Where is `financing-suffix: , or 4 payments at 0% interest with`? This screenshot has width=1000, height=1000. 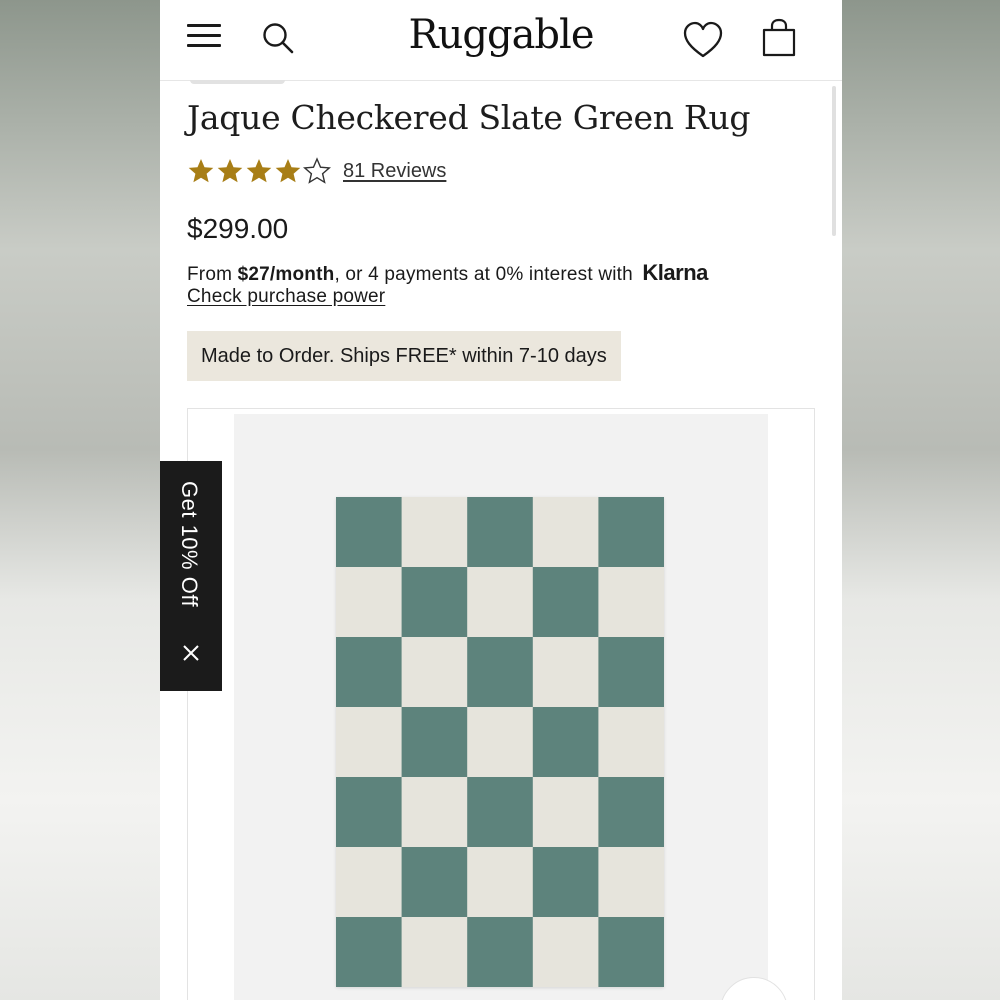
financing-suffix: , or 4 payments at 0% interest with is located at coordinates (483, 274).